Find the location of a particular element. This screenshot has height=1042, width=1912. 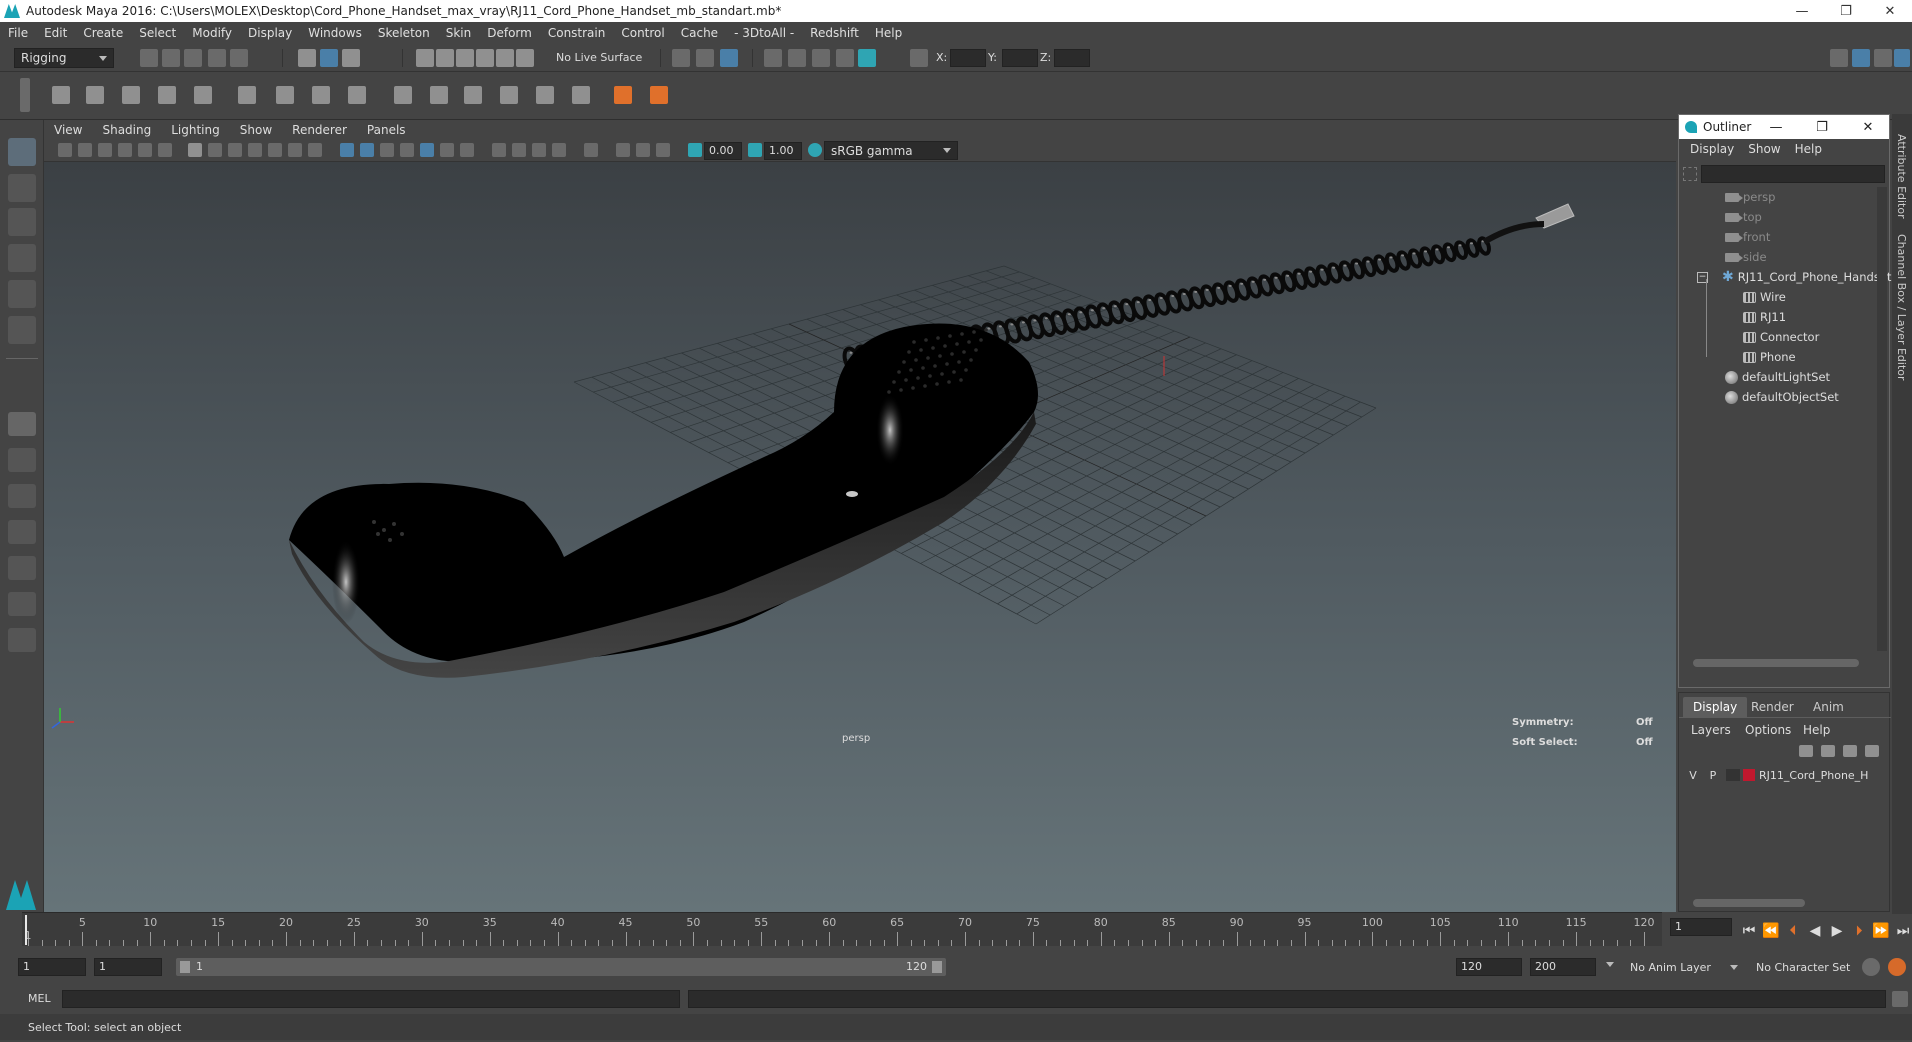

outliner-close-button: ✕ is located at coordinates (1868, 127).